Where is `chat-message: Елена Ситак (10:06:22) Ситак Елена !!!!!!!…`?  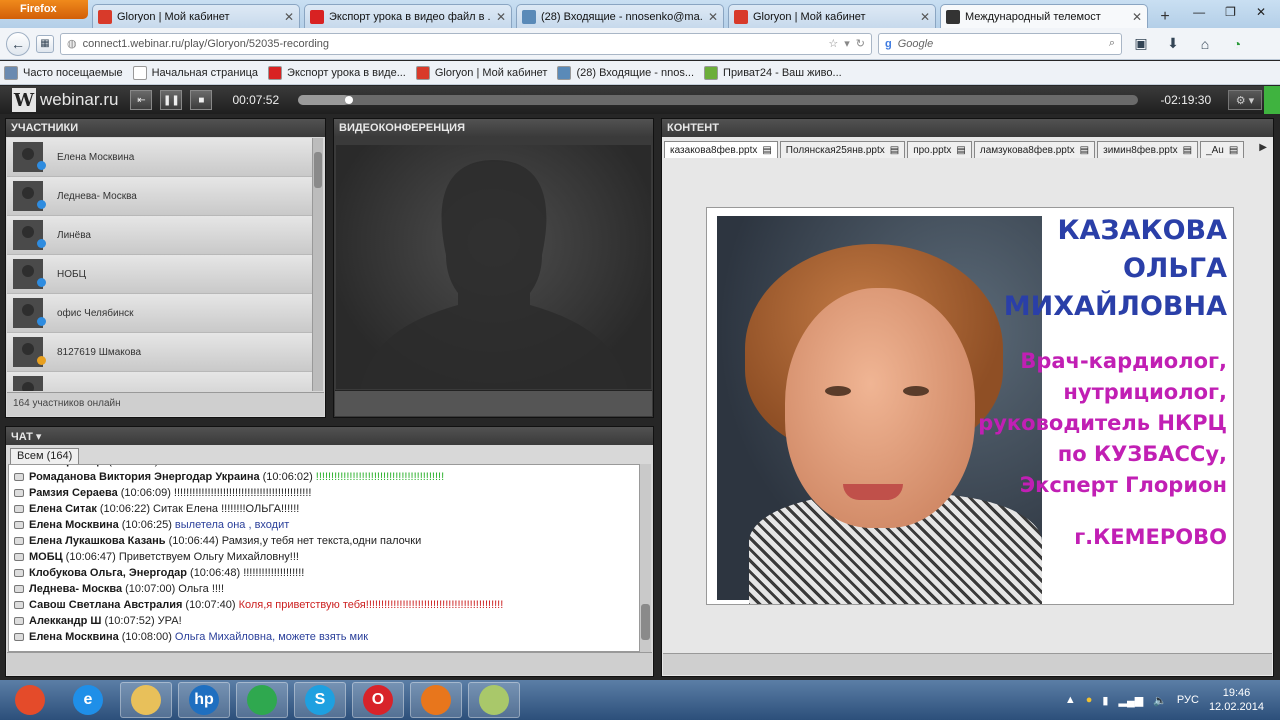
chat-message: Елена Ситак (10:06:22) Ситак Елена !!!!!!!… is located at coordinates (324, 509).